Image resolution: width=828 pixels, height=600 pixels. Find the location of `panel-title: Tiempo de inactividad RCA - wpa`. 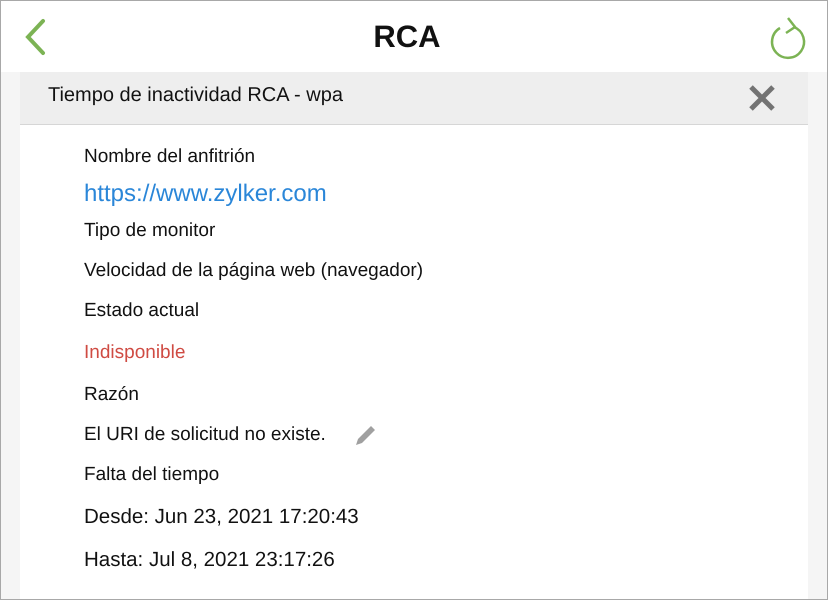

panel-title: Tiempo de inactividad RCA - wpa is located at coordinates (195, 95).